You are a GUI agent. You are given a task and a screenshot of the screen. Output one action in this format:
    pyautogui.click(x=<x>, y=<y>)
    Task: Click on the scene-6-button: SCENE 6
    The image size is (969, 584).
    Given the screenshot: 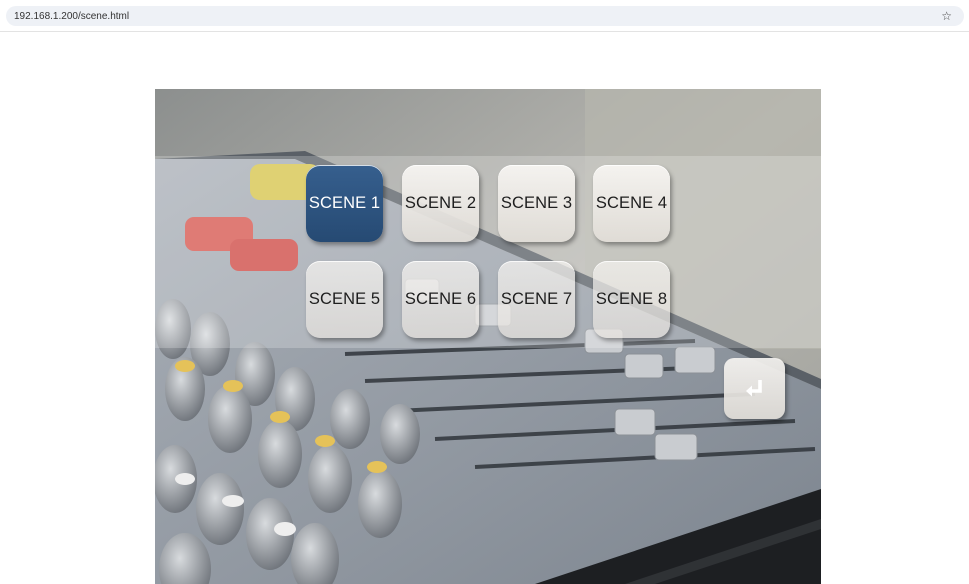 What is the action you would take?
    pyautogui.click(x=440, y=299)
    